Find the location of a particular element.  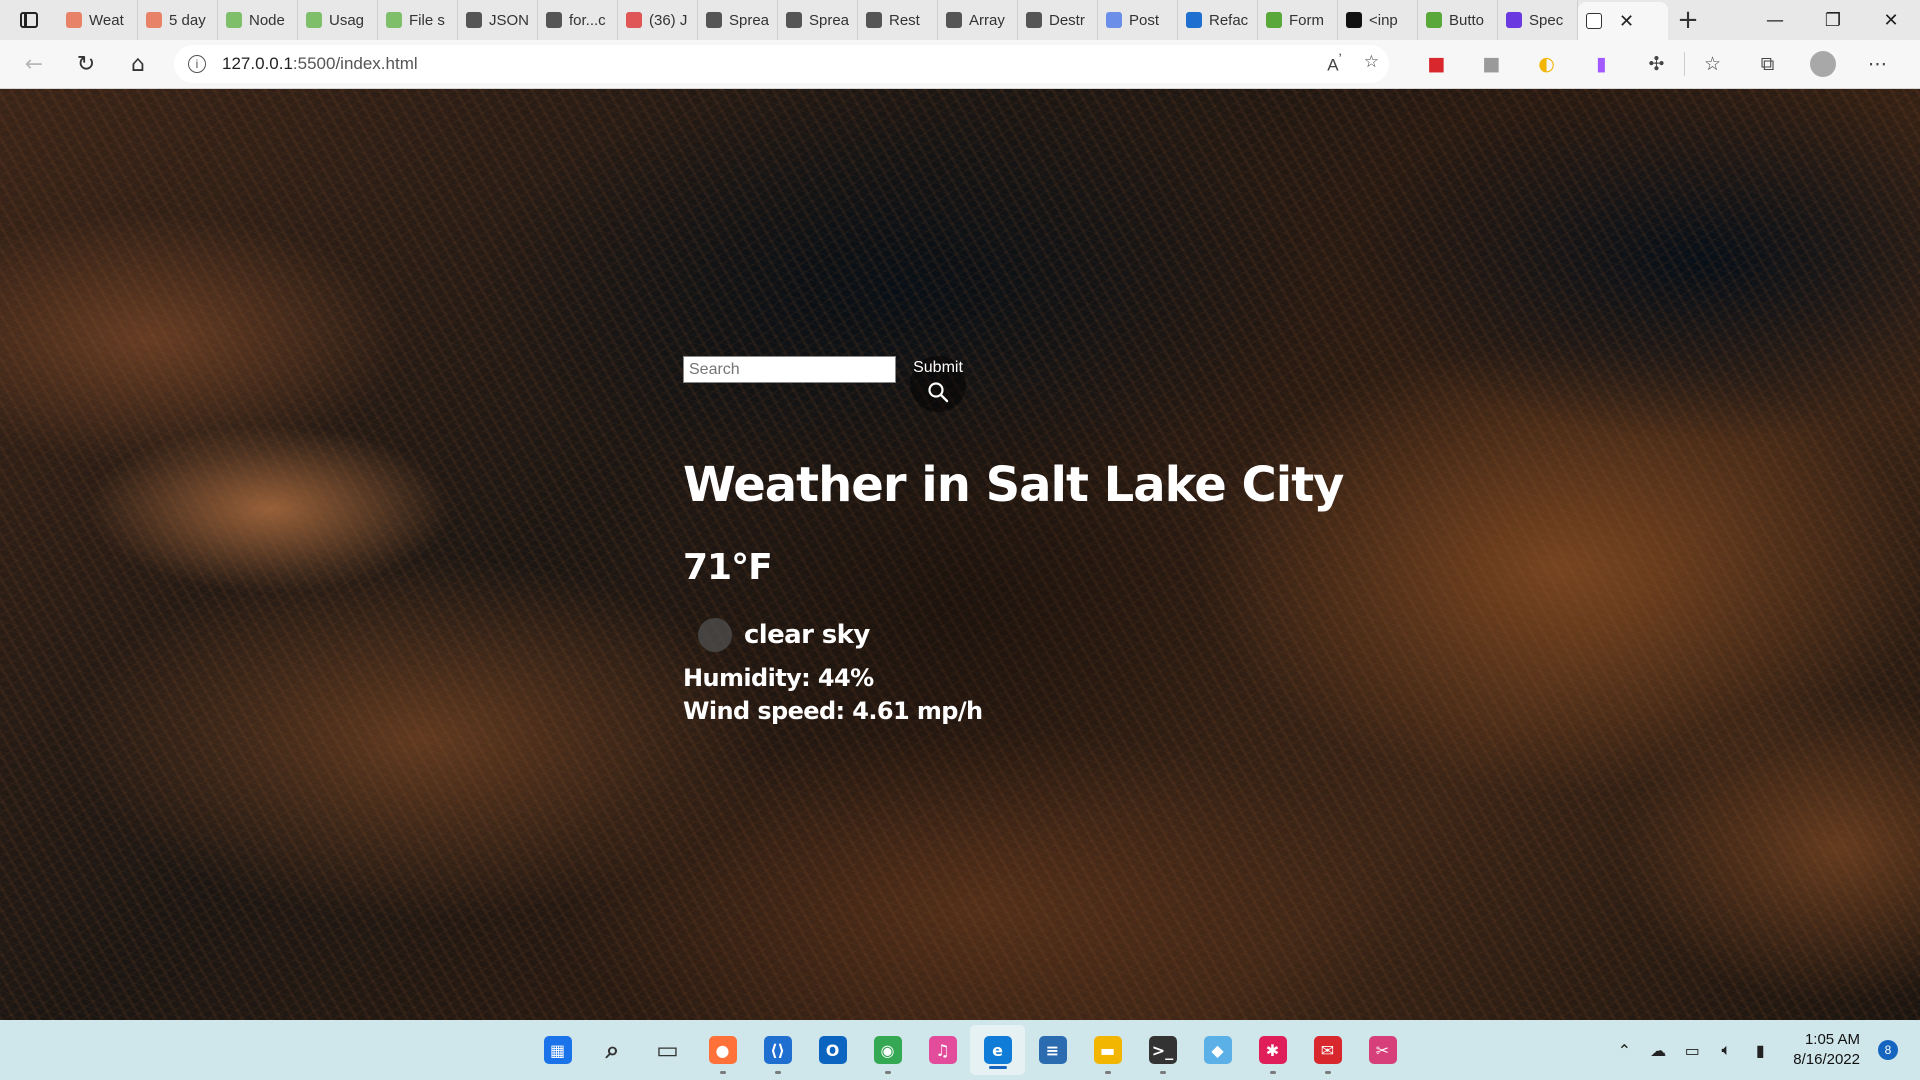

itunes-icon: ♫ is located at coordinates (942, 1050).